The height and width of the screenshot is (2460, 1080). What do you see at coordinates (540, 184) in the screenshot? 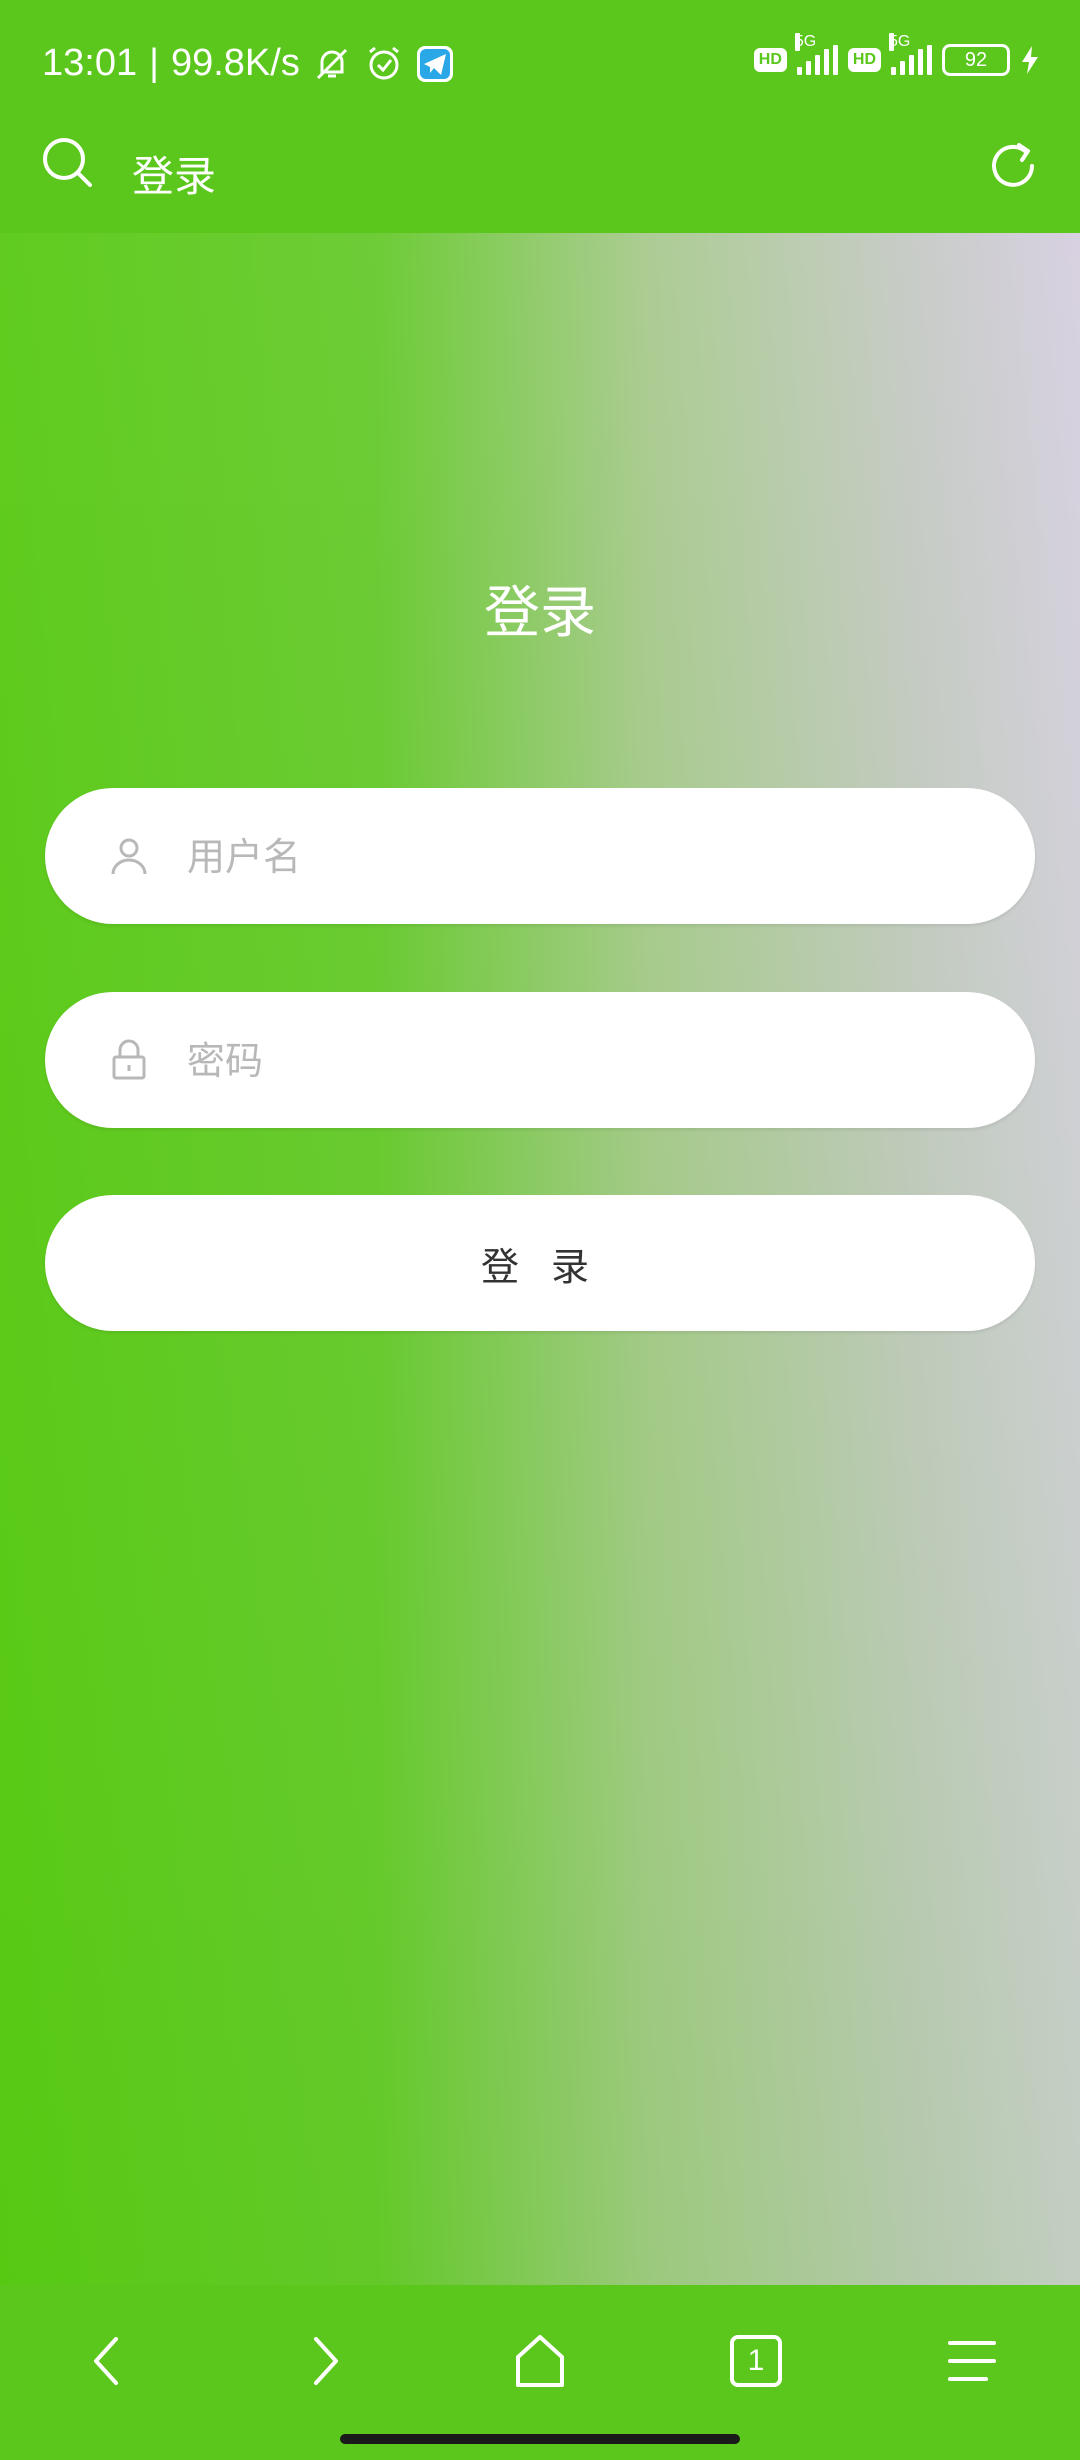
I see `app-header: 登录` at bounding box center [540, 184].